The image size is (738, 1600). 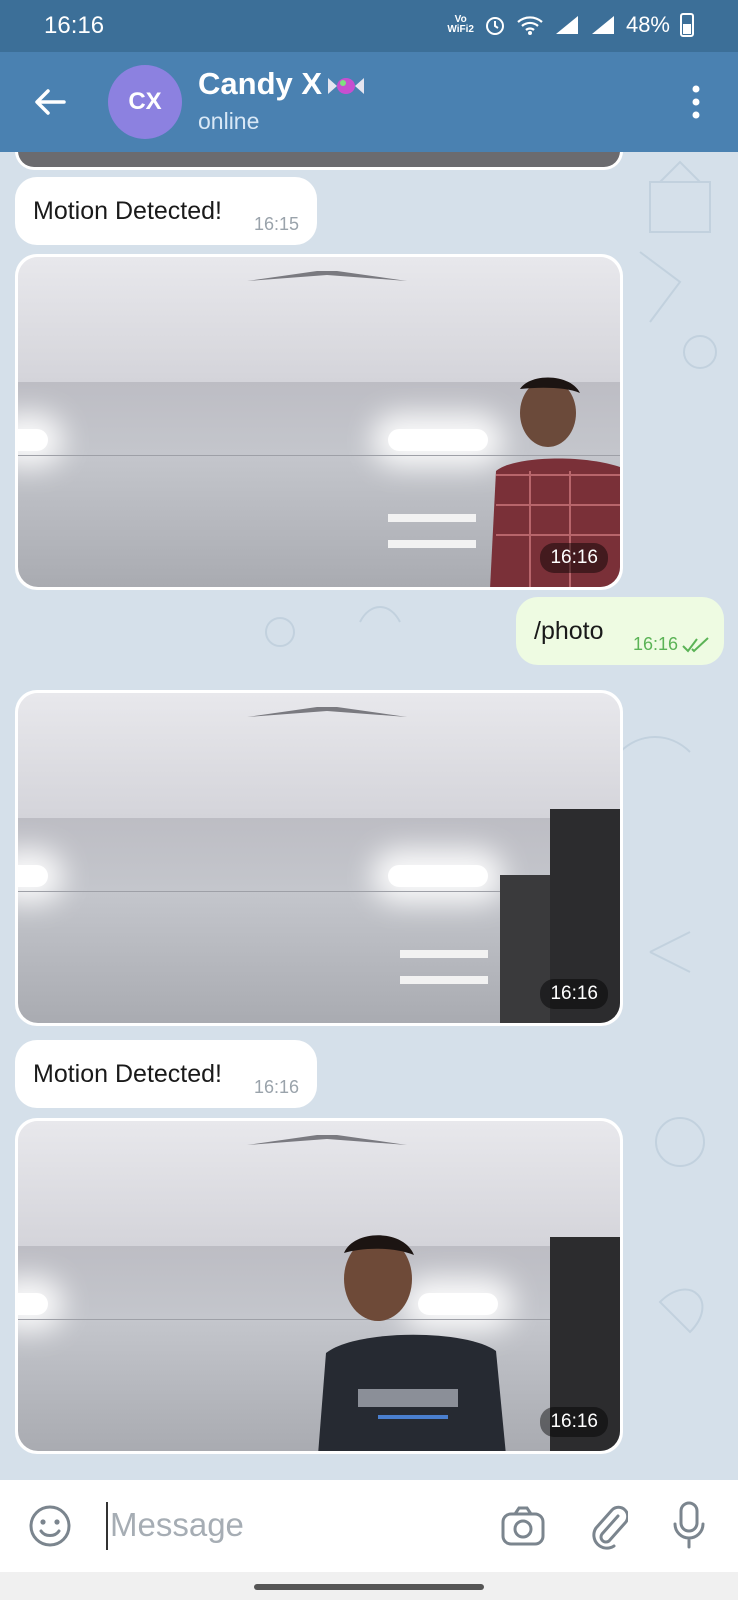 I want to click on chat-title-text: Candy X, so click(x=260, y=83).